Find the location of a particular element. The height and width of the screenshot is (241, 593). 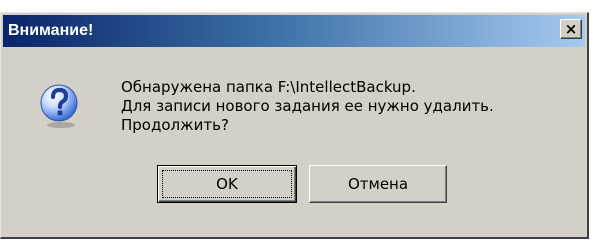

ok-button: OK is located at coordinates (227, 184).